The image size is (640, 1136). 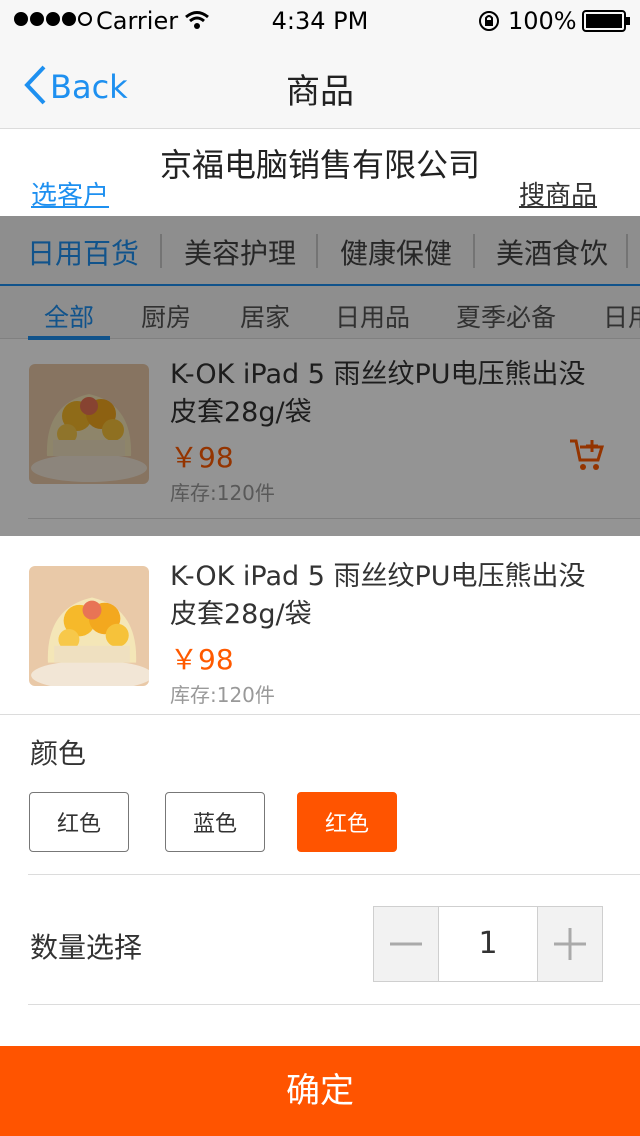 What do you see at coordinates (215, 822) in the screenshot?
I see `color-option-blue: 蓝色` at bounding box center [215, 822].